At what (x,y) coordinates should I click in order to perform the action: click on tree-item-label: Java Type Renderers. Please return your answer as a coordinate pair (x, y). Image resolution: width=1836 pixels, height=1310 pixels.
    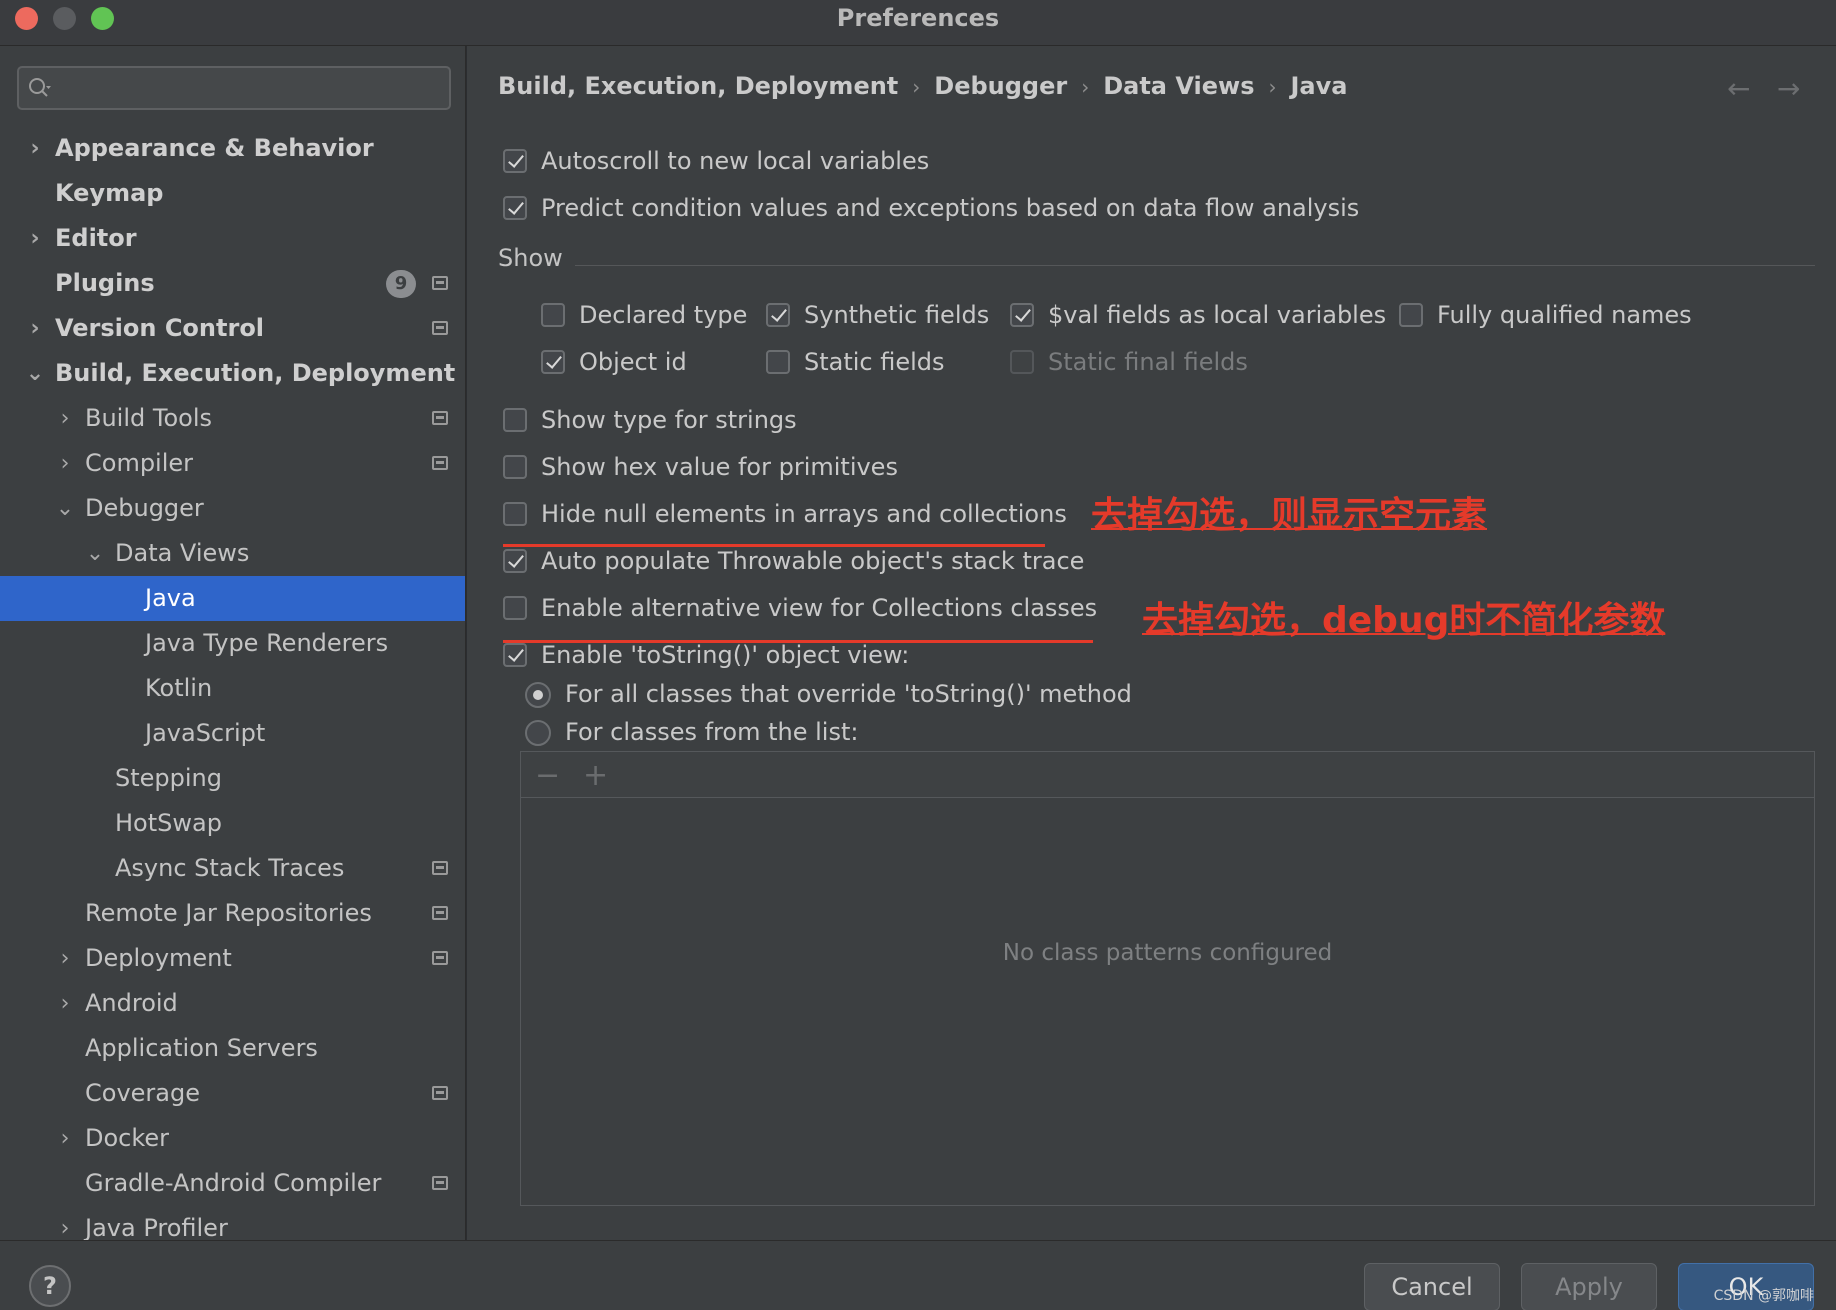
    Looking at the image, I should click on (267, 643).